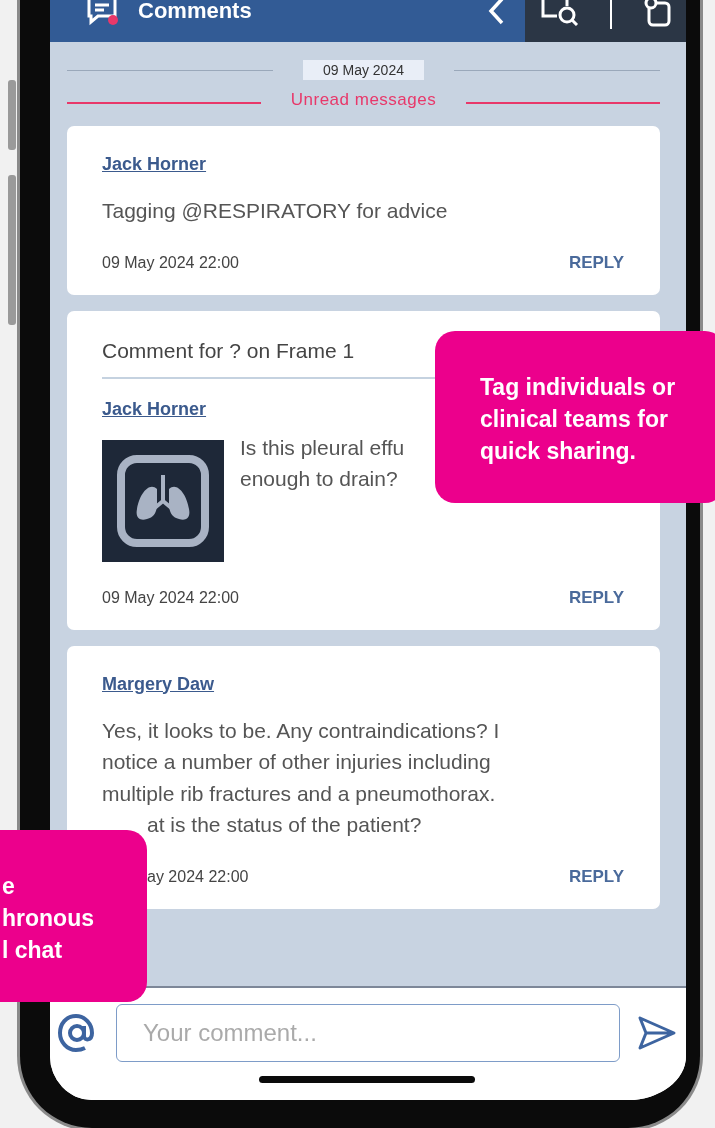 The height and width of the screenshot is (1128, 715). Describe the element at coordinates (575, 417) in the screenshot. I see `feature-callout: Tag individuals or clinical teams for quick sharing.` at that location.